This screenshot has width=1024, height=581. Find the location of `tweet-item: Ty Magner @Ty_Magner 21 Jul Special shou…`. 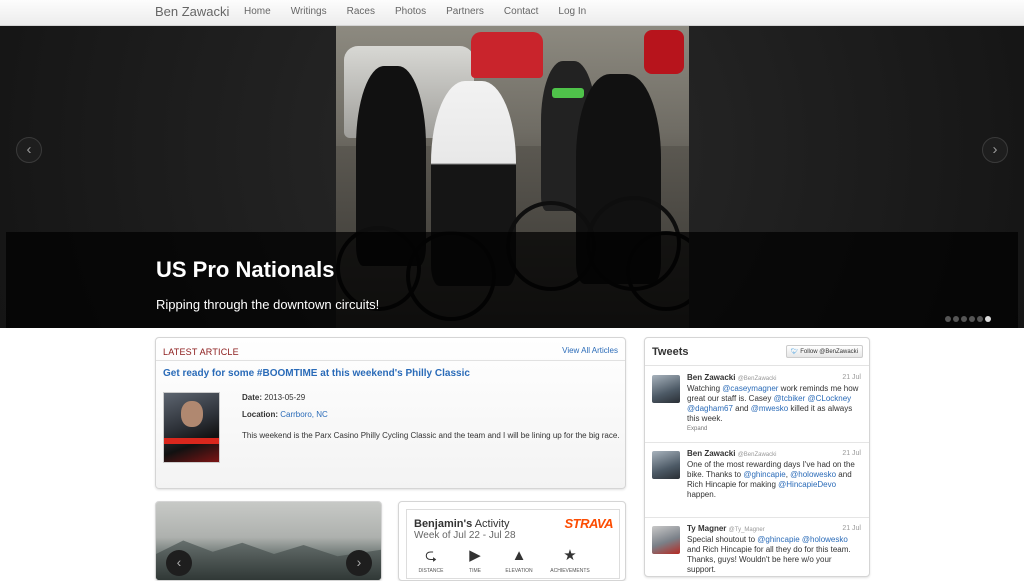

tweet-item: Ty Magner @Ty_Magner 21 Jul Special shou… is located at coordinates (757, 546).